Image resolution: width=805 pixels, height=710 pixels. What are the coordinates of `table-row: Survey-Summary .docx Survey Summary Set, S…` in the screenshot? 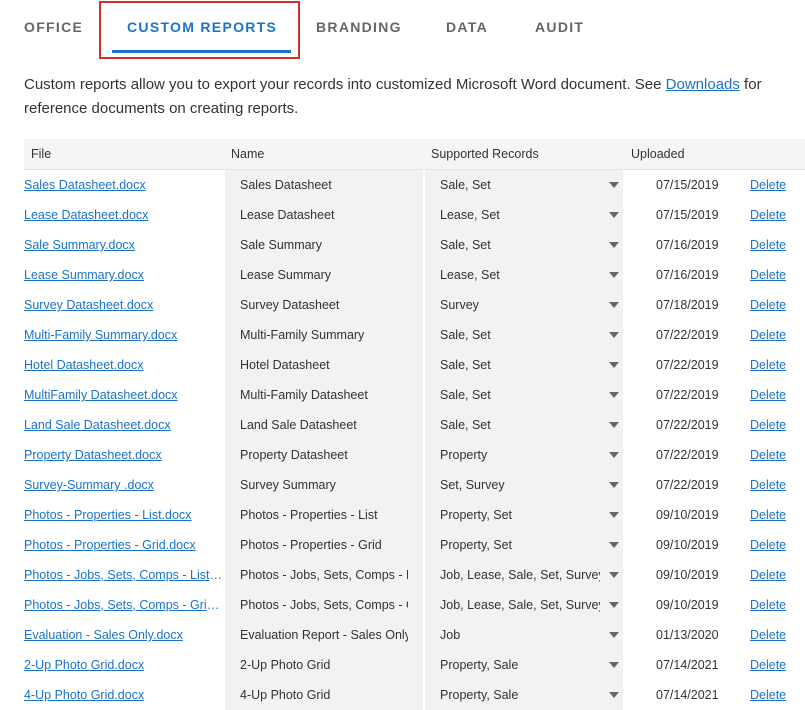 It's located at (402, 485).